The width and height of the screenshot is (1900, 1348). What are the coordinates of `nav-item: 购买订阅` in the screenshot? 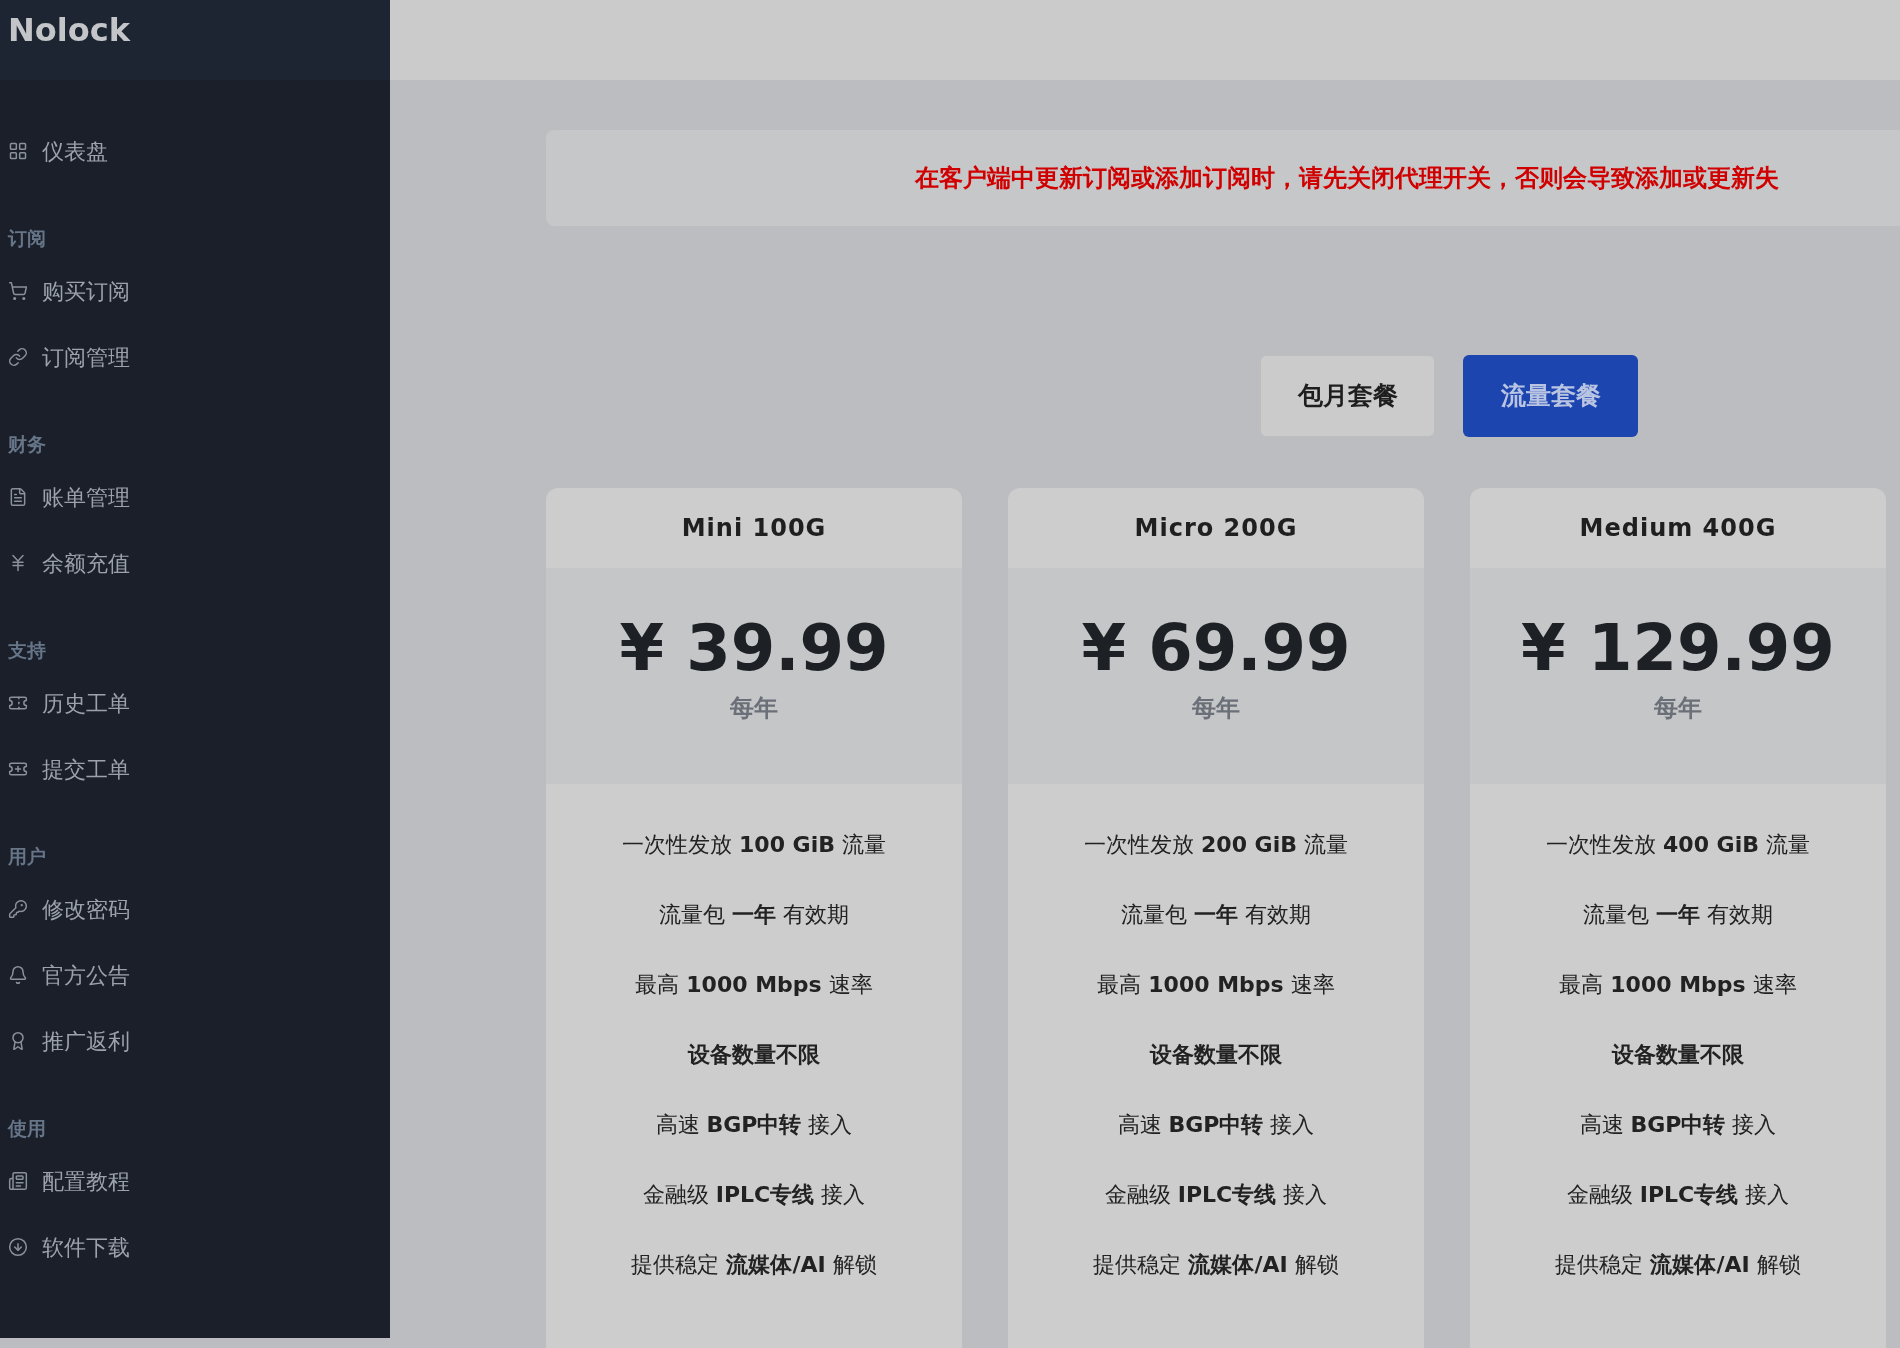 It's located at (195, 291).